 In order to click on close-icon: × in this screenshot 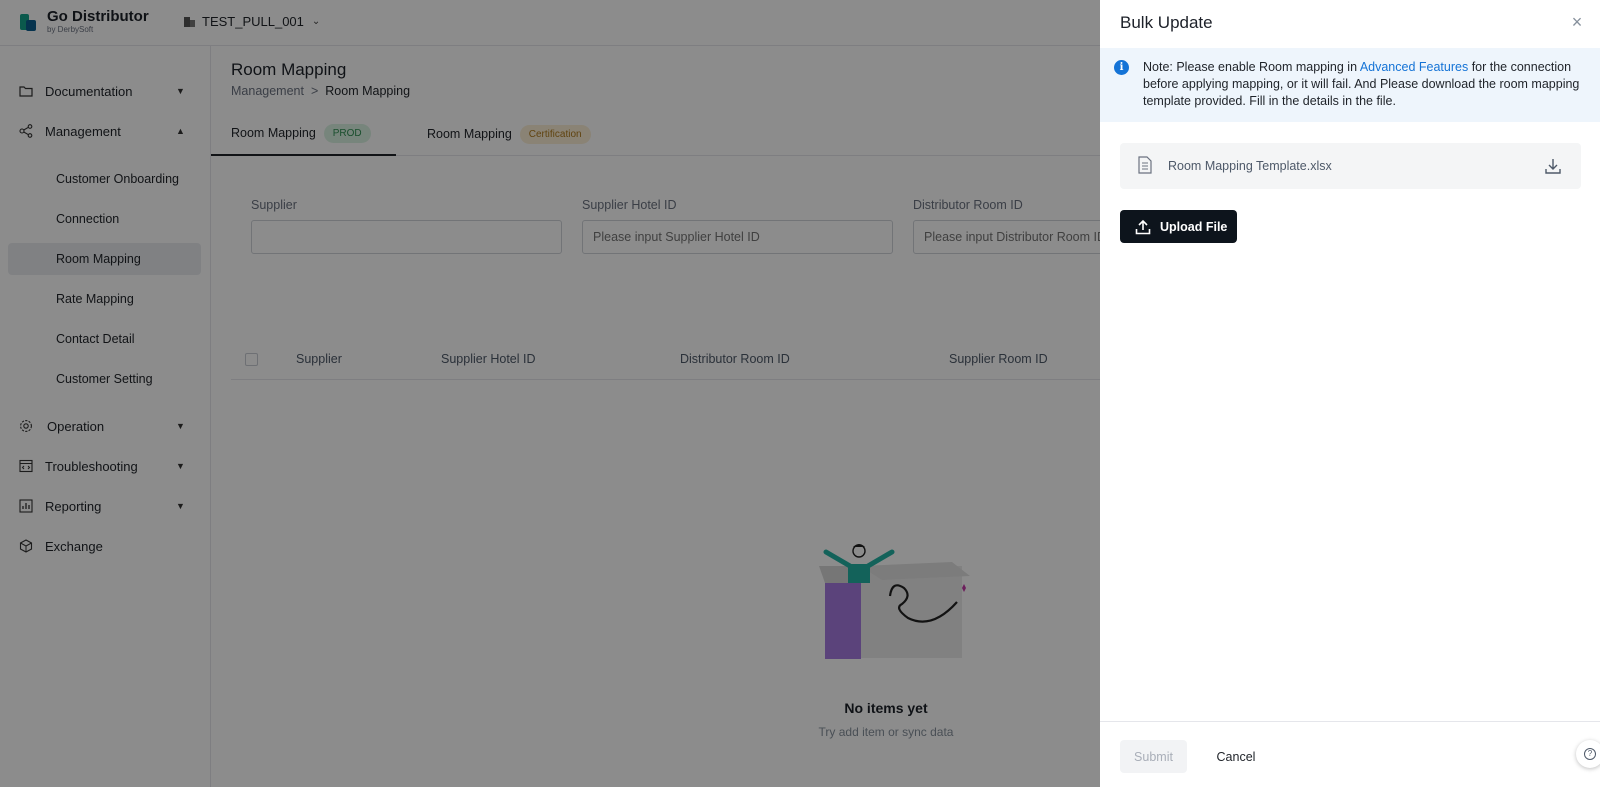, I will do `click(1577, 22)`.